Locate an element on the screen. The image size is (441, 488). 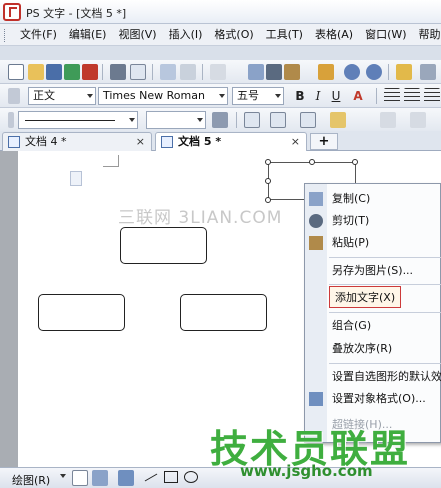
window-title: PS 文字 - [文档 5 *] is located at coordinates (76, 13).